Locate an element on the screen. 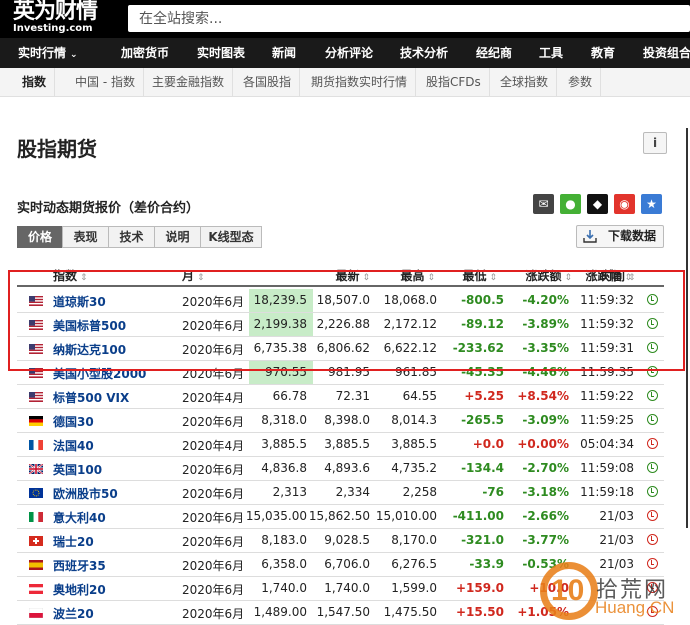 The height and width of the screenshot is (625, 690). cell-chg: -45.35 is located at coordinates (482, 372).